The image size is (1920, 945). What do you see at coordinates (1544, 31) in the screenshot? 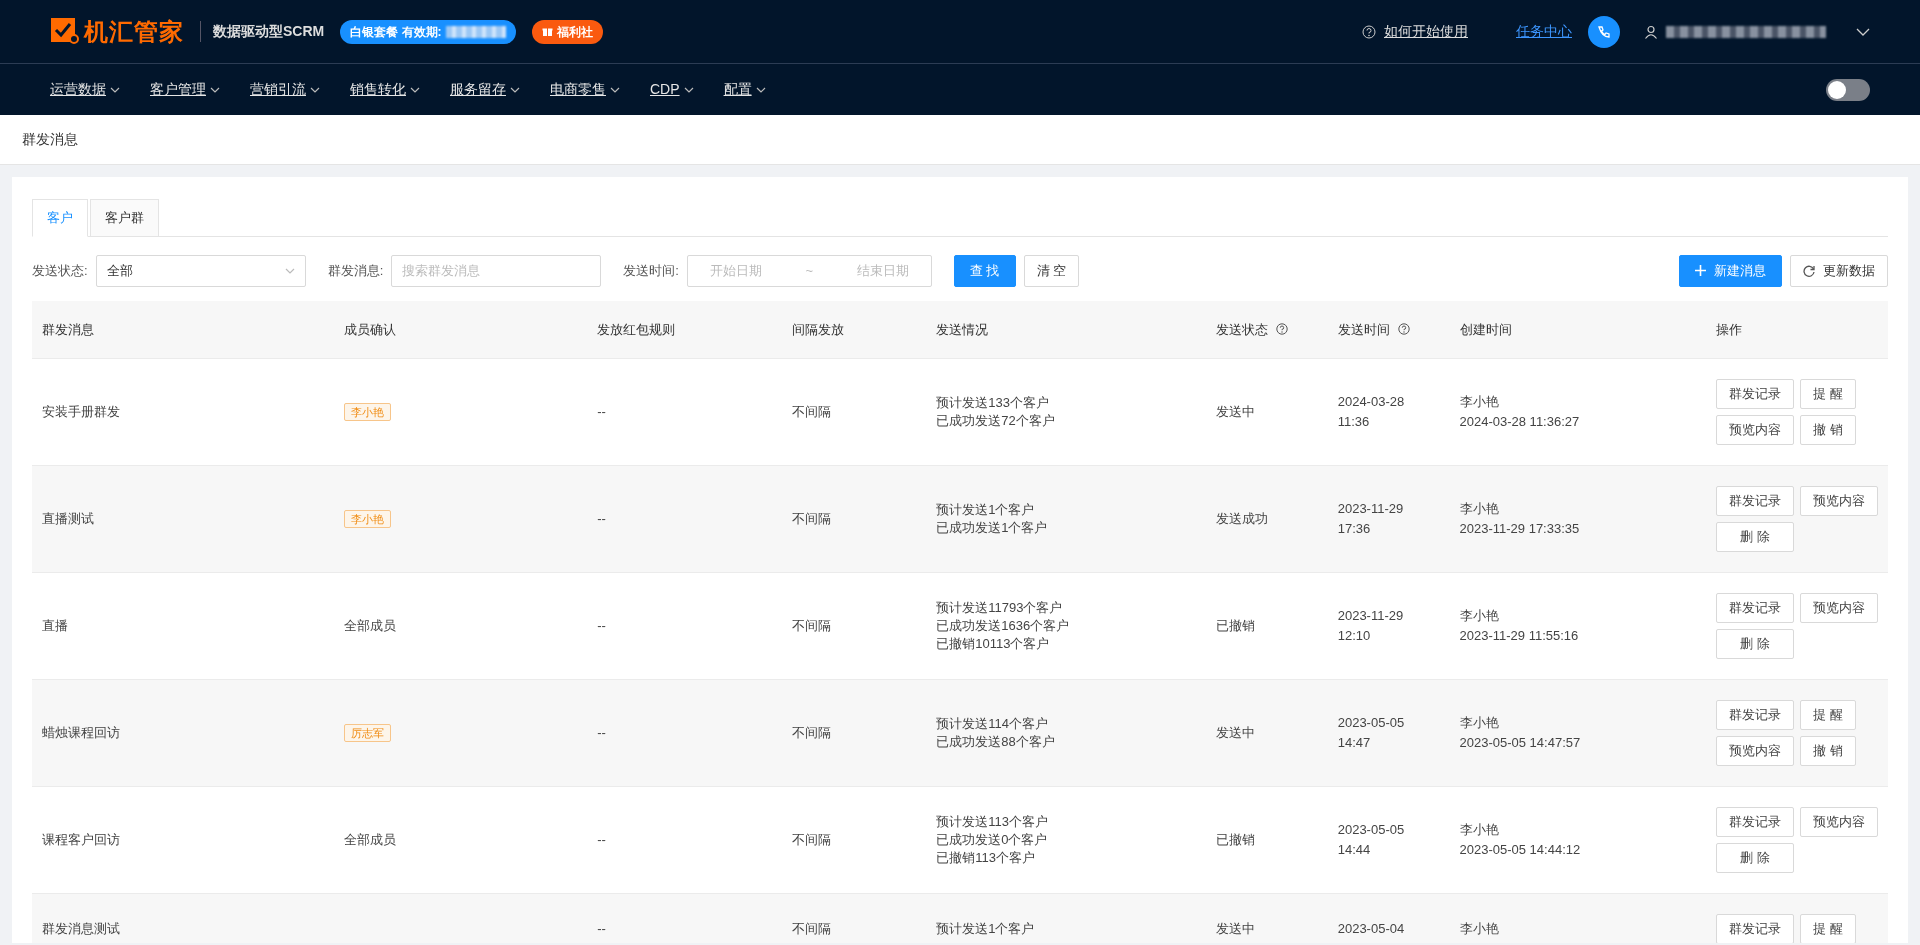
I see `task-center-link: 任务中心` at bounding box center [1544, 31].